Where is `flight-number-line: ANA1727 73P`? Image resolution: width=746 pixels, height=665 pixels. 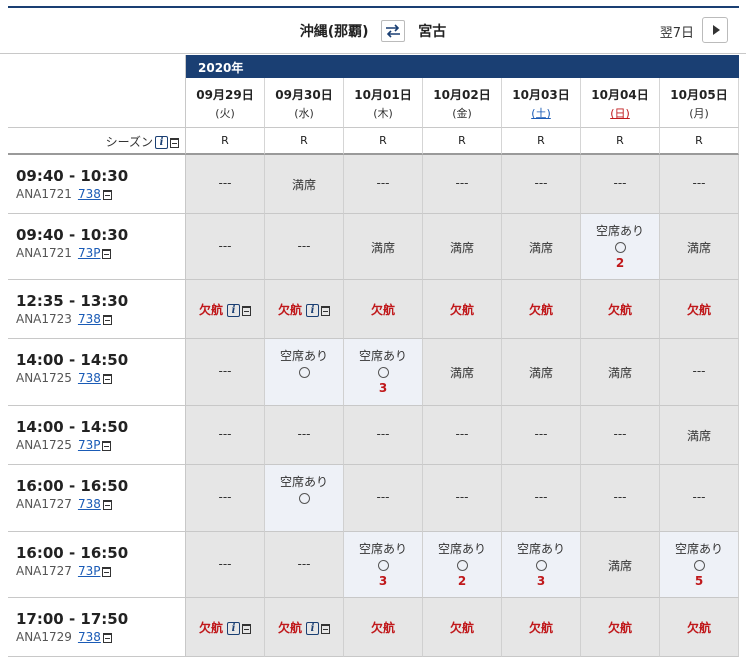
flight-number-line: ANA1727 73P is located at coordinates (100, 571).